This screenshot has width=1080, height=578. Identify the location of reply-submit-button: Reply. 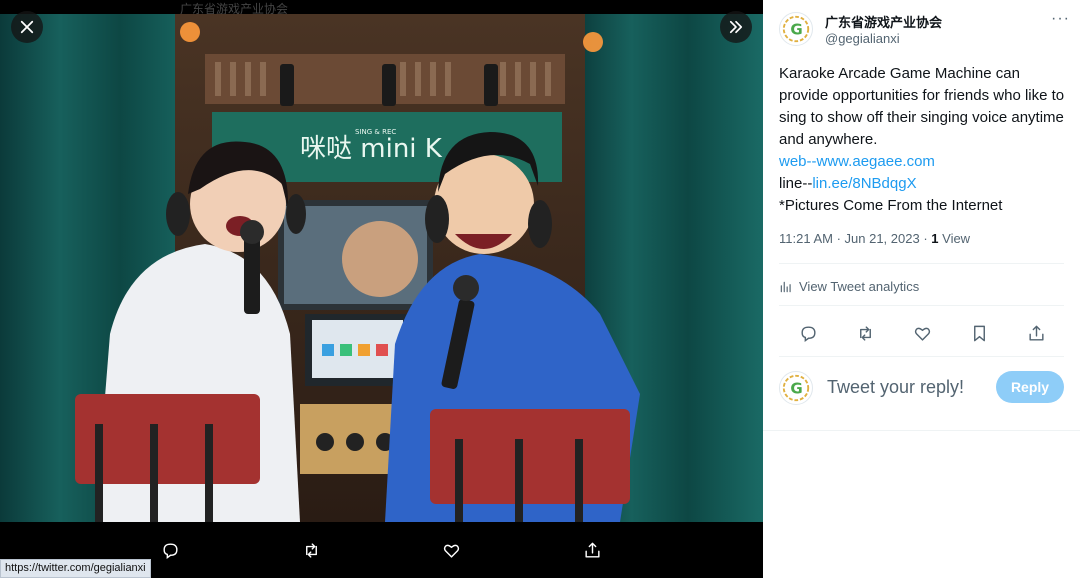
(1030, 387).